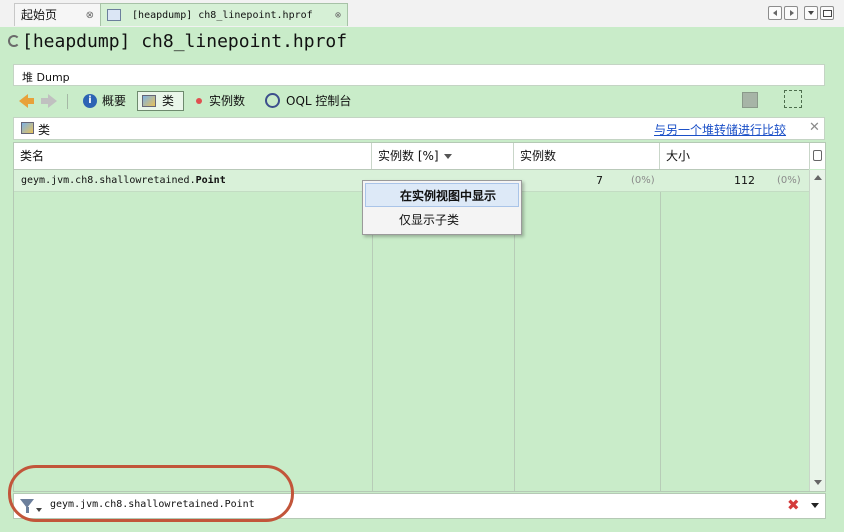  I want to click on forward-arrow-icon, so click(52, 101).